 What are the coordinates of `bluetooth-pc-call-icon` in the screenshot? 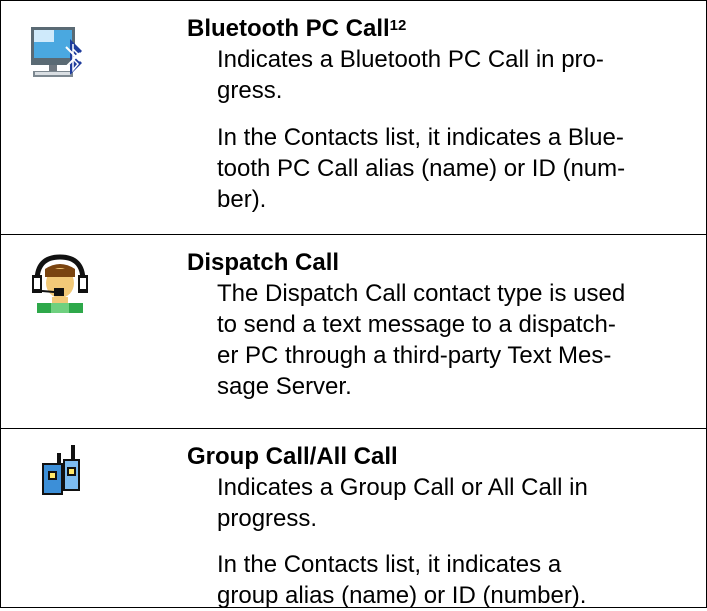 It's located at (56, 52).